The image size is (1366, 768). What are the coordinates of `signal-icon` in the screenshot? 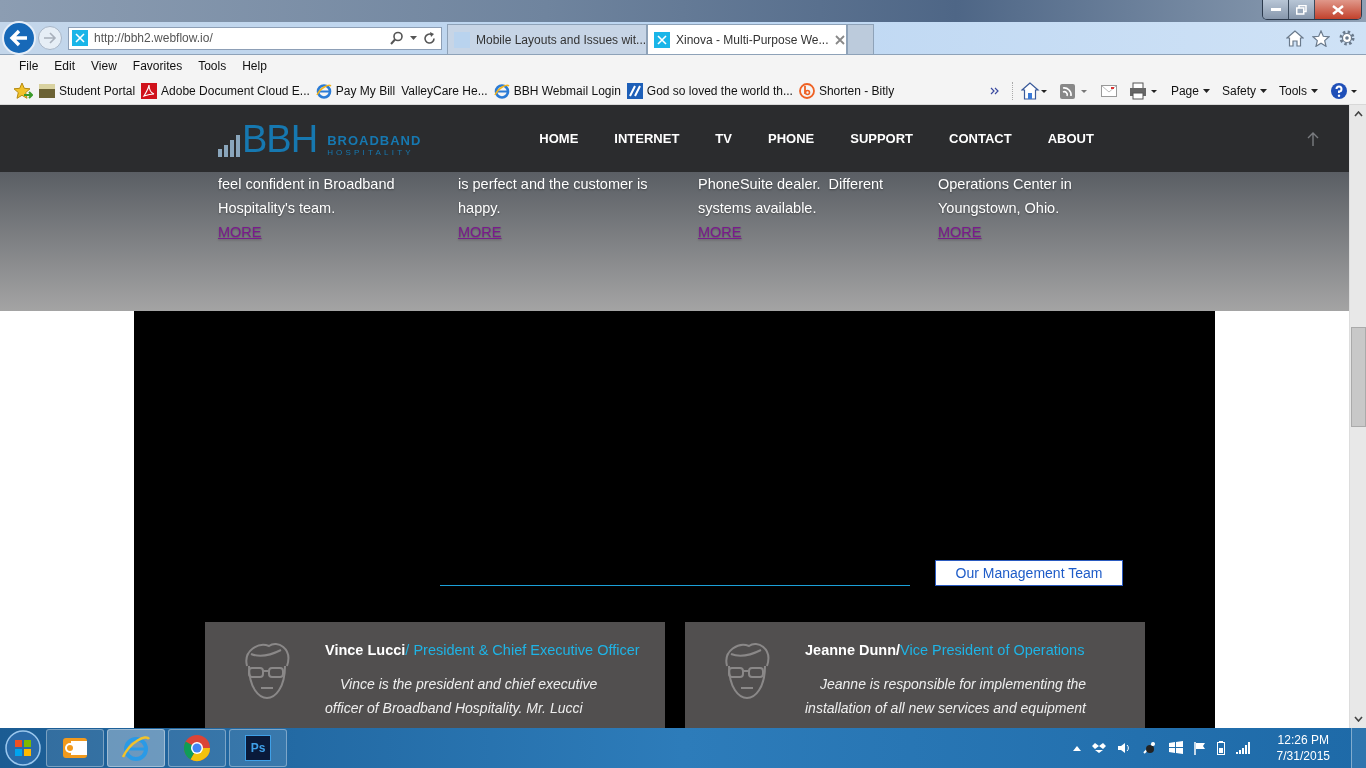 It's located at (1242, 748).